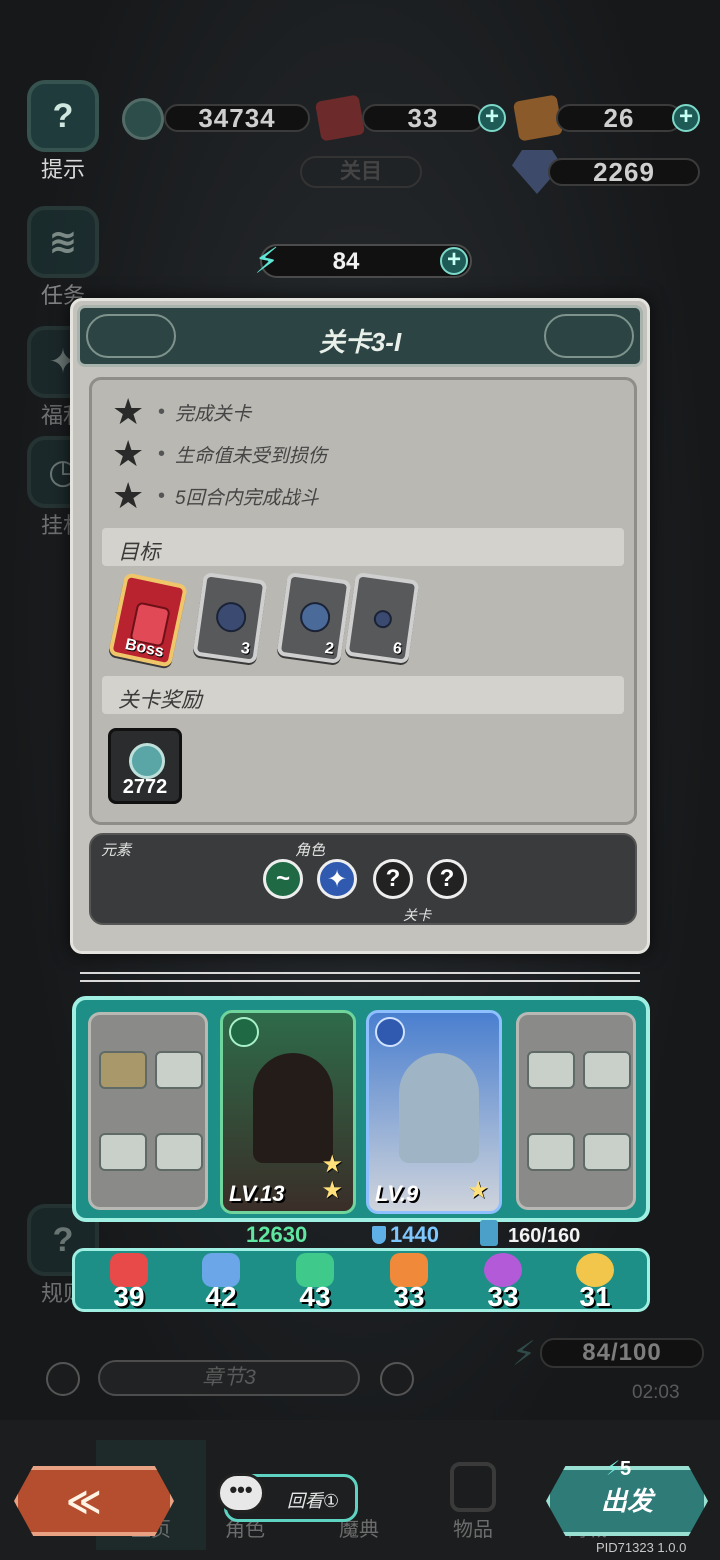 Image resolution: width=720 pixels, height=1560 pixels. Describe the element at coordinates (148, 1111) in the screenshot. I see `spell-slot-left` at that location.